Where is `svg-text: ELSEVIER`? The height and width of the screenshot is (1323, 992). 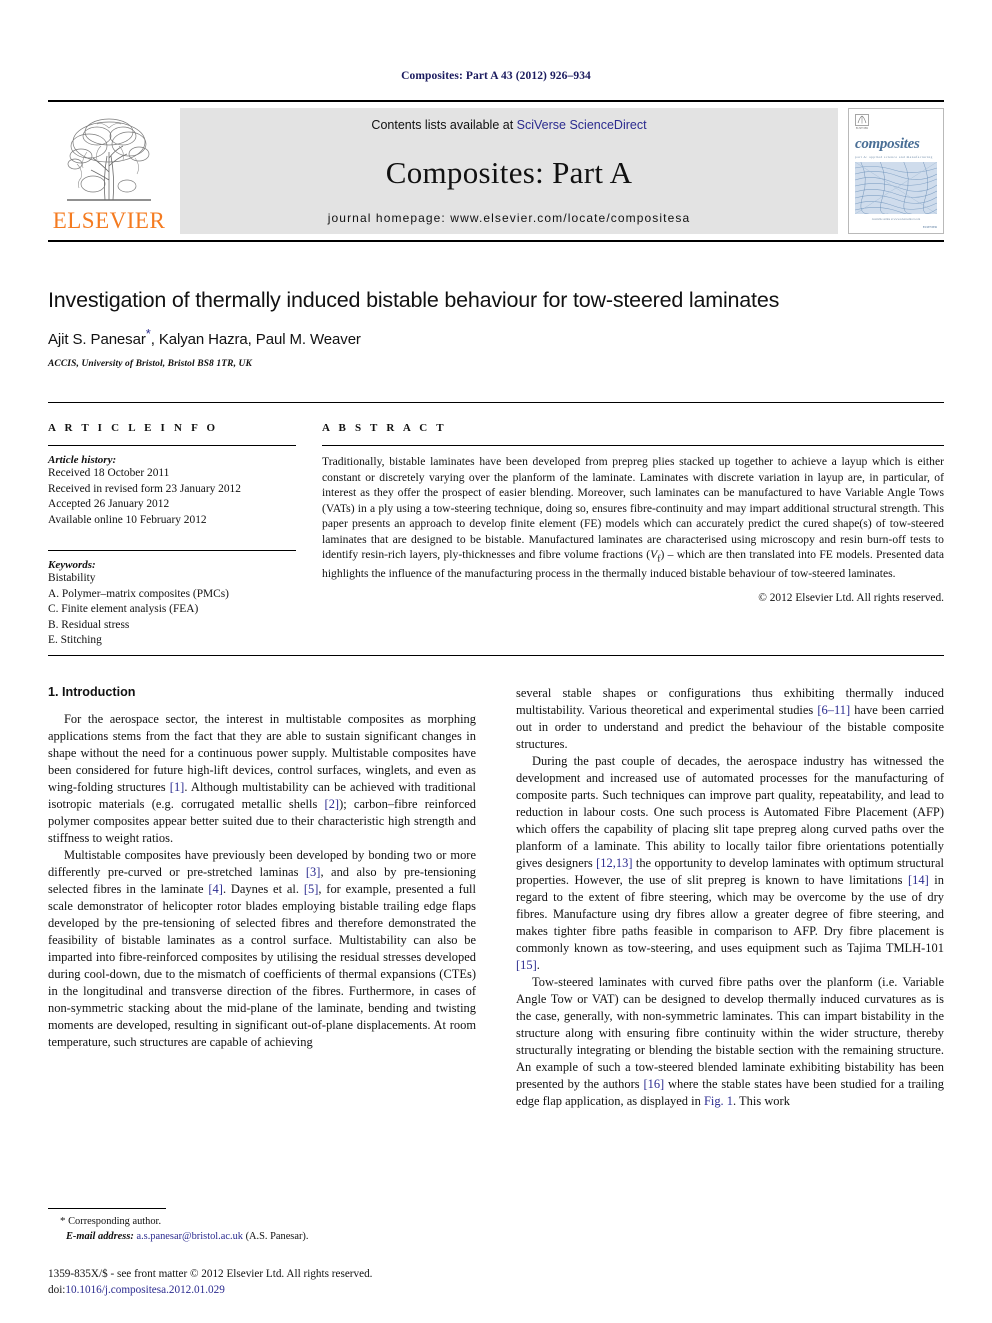 svg-text: ELSEVIER is located at coordinates (862, 128).